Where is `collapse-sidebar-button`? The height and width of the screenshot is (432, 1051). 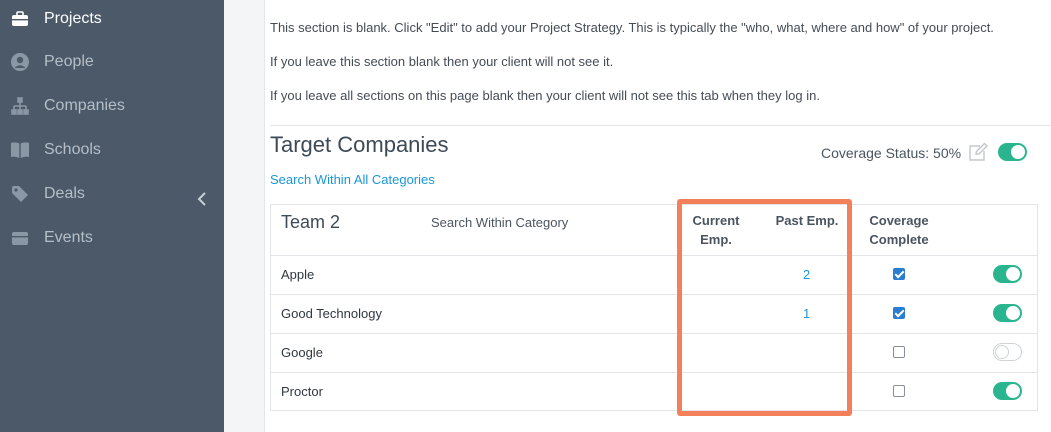
collapse-sidebar-button is located at coordinates (202, 201).